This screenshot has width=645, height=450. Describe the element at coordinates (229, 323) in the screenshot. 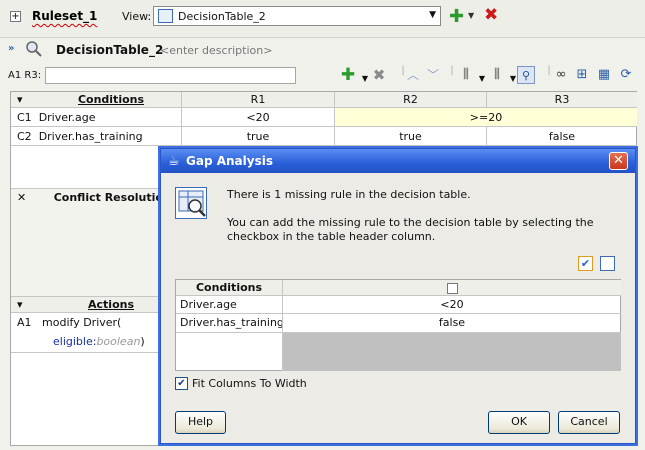

I see `gap-row-label: Driver.has_training` at that location.